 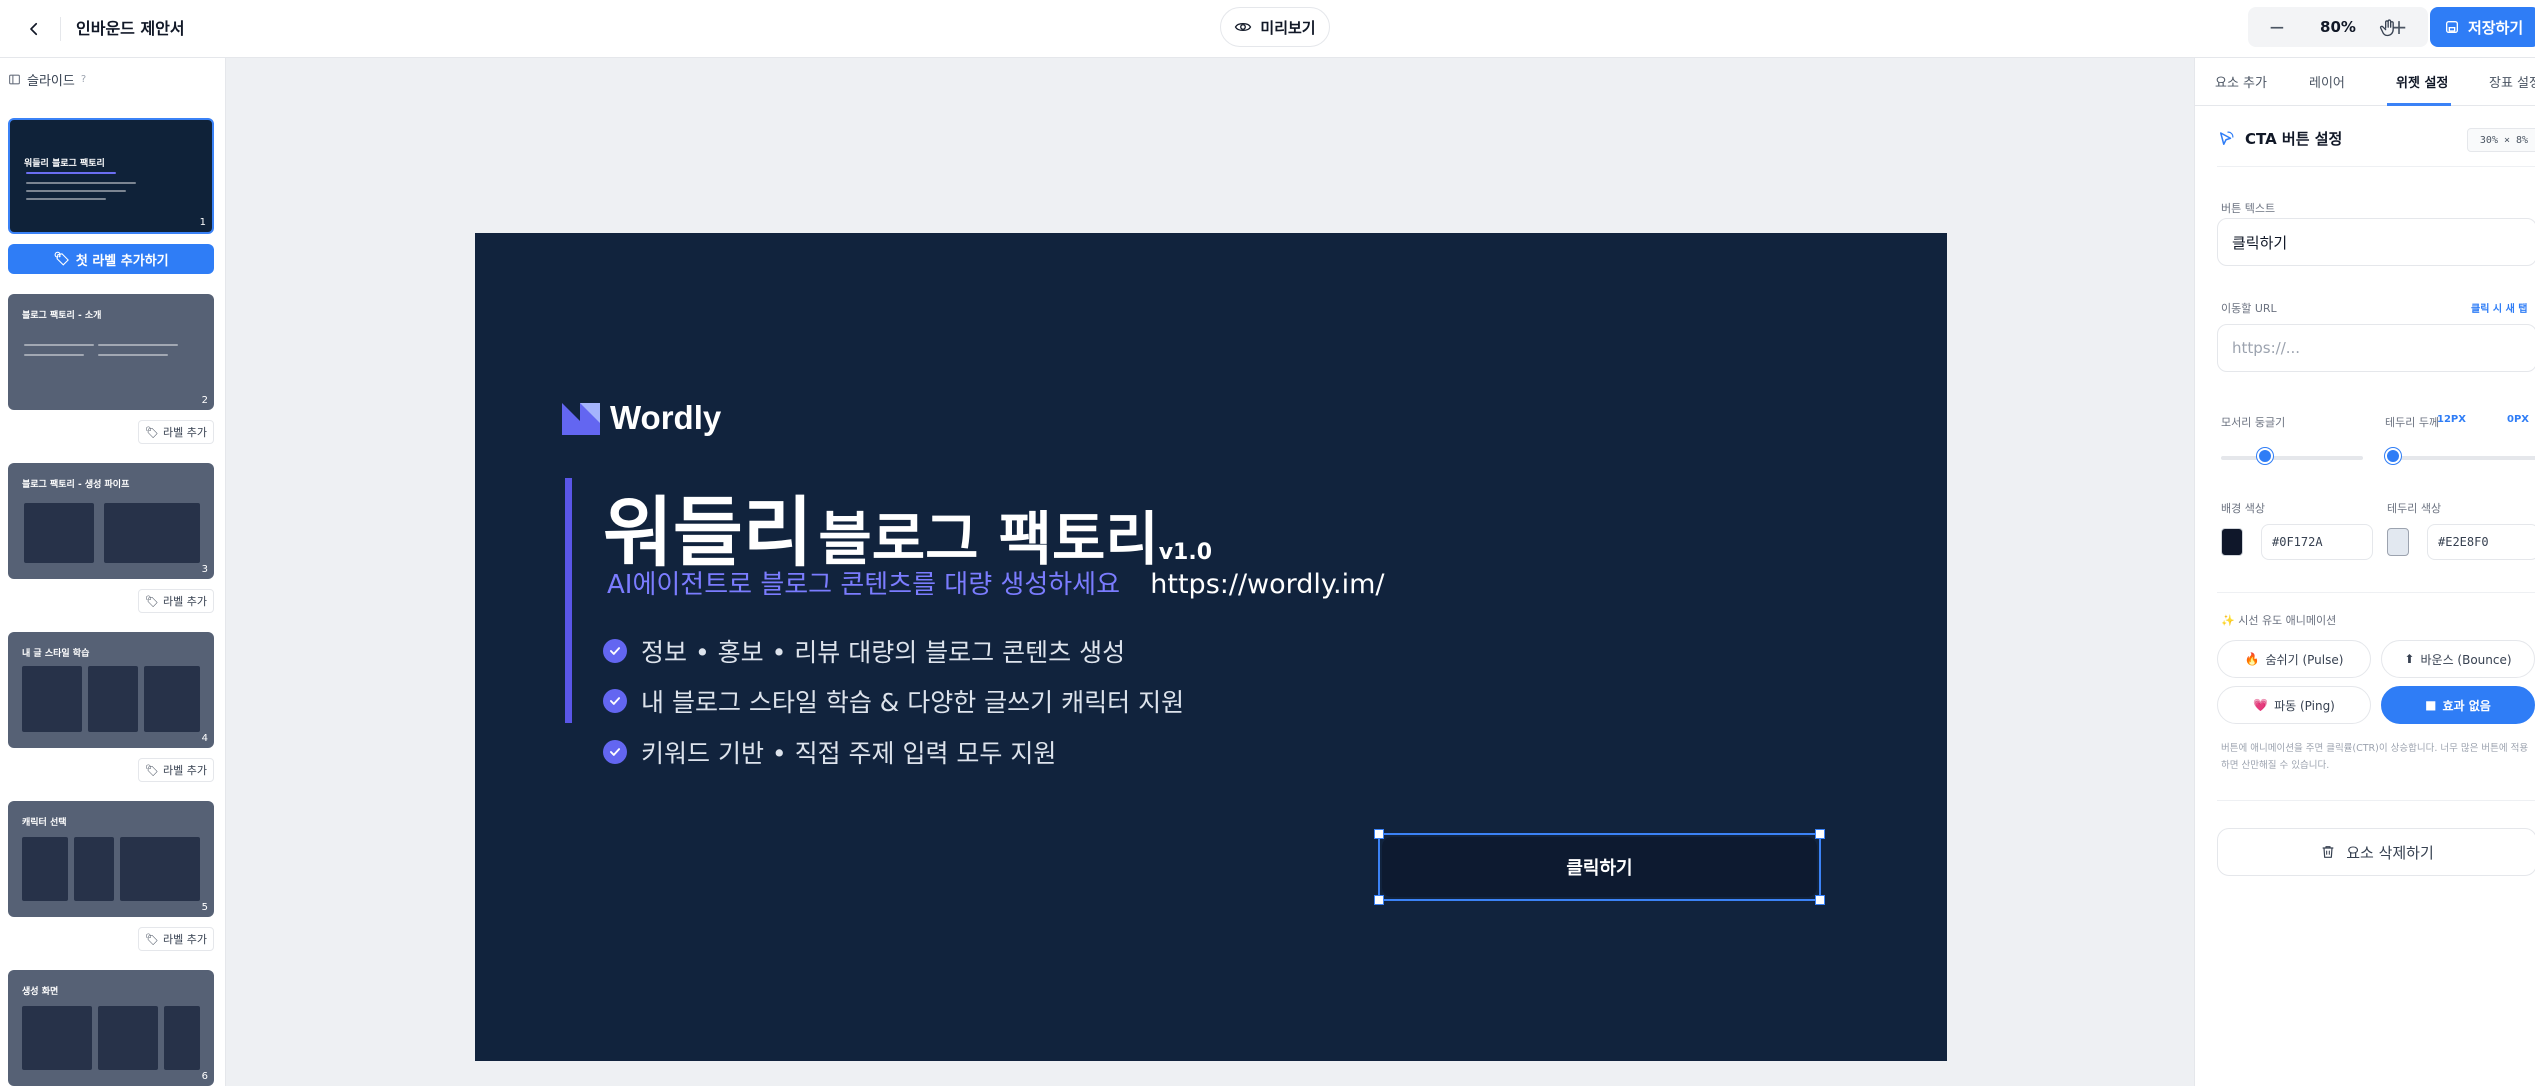 I want to click on animation-label: ✨ 시선 유도 애니메이션, so click(x=2279, y=620).